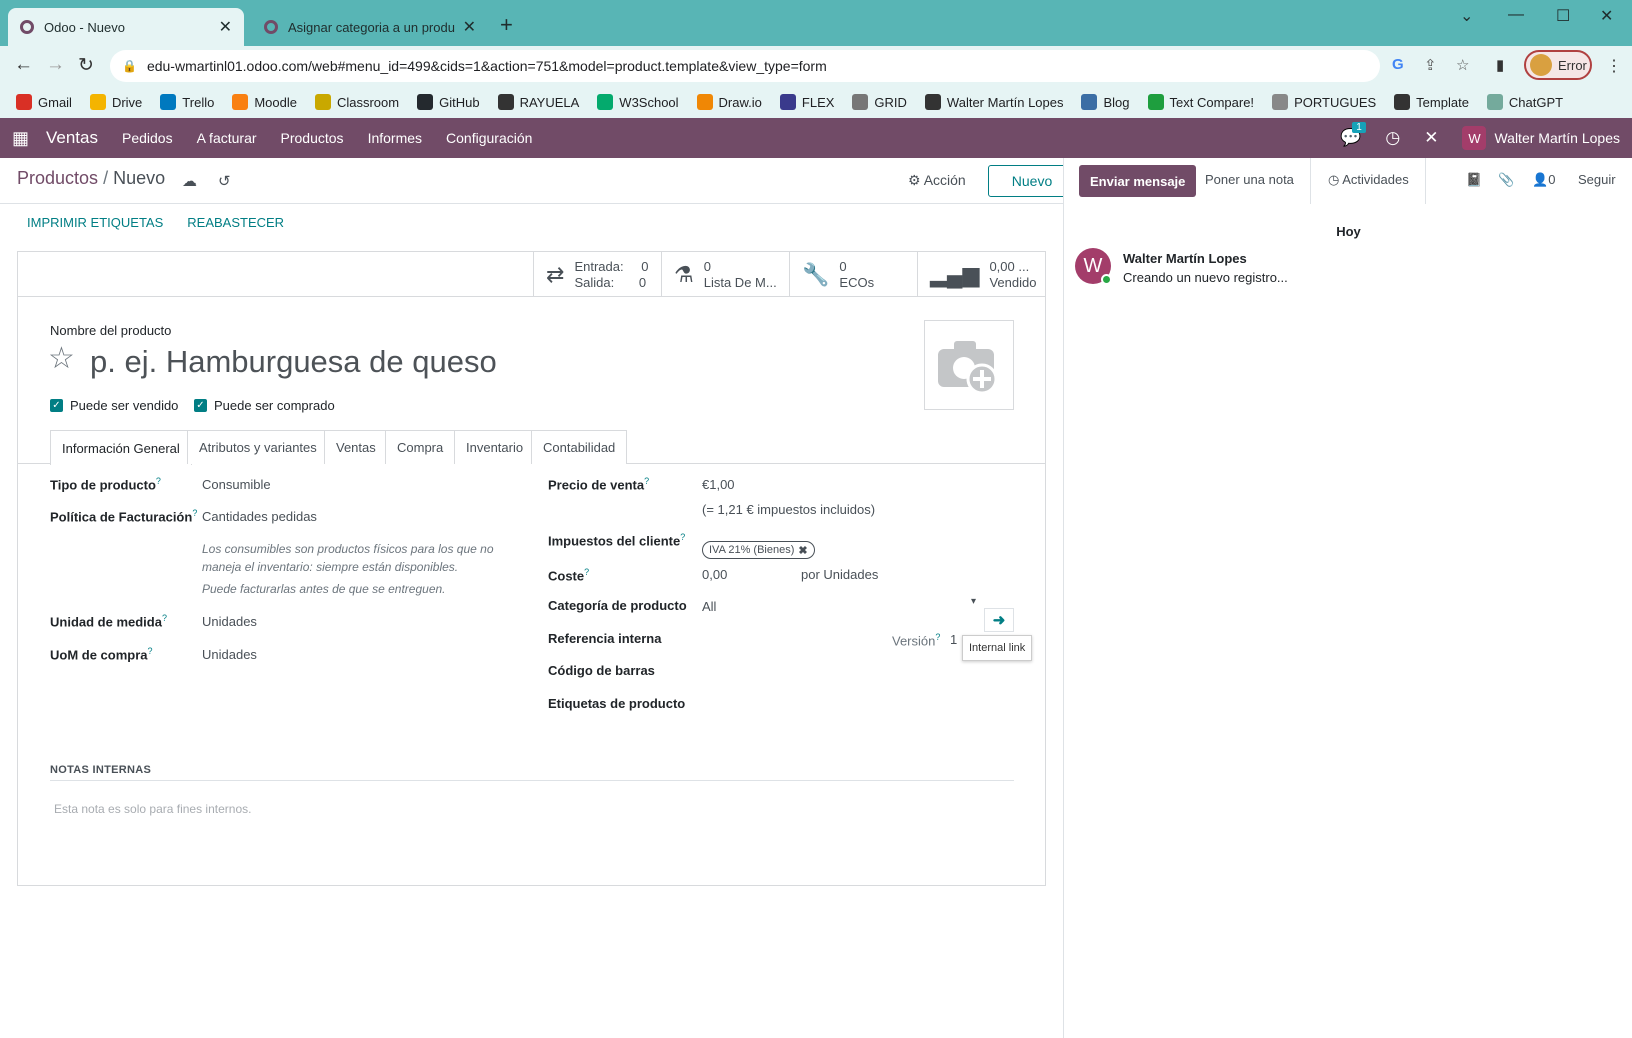  What do you see at coordinates (440, 362) in the screenshot?
I see `product-name-input` at bounding box center [440, 362].